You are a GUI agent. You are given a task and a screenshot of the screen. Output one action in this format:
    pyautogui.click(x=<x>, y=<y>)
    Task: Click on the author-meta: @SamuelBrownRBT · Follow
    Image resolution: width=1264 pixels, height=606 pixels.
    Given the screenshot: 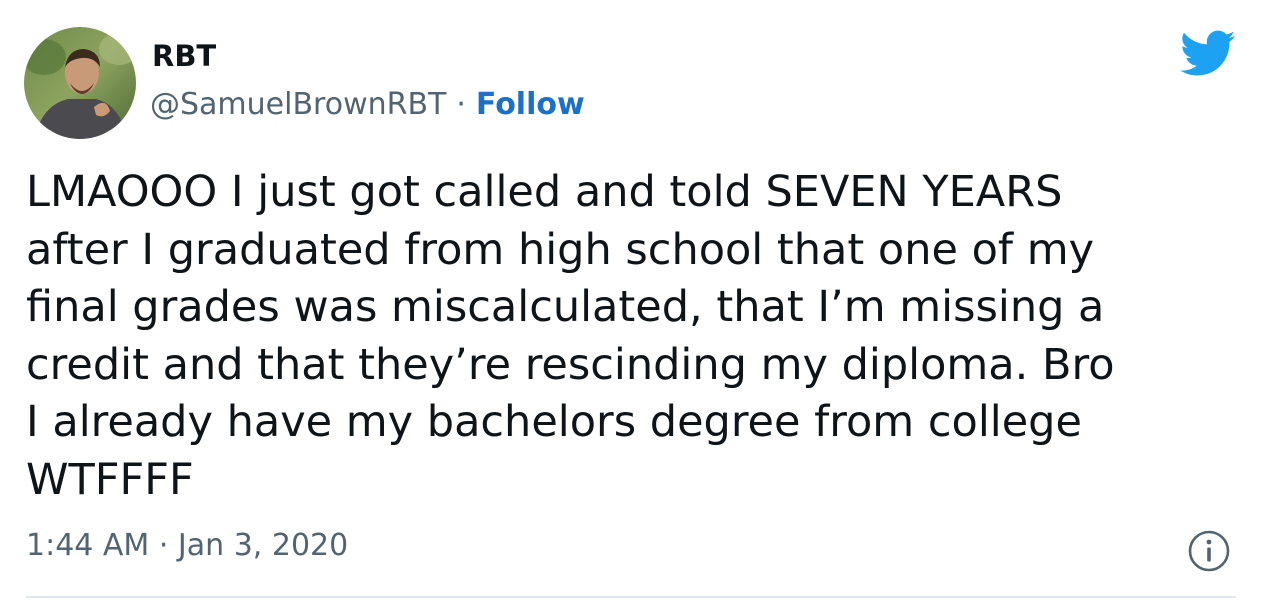 What is the action you would take?
    pyautogui.click(x=367, y=105)
    